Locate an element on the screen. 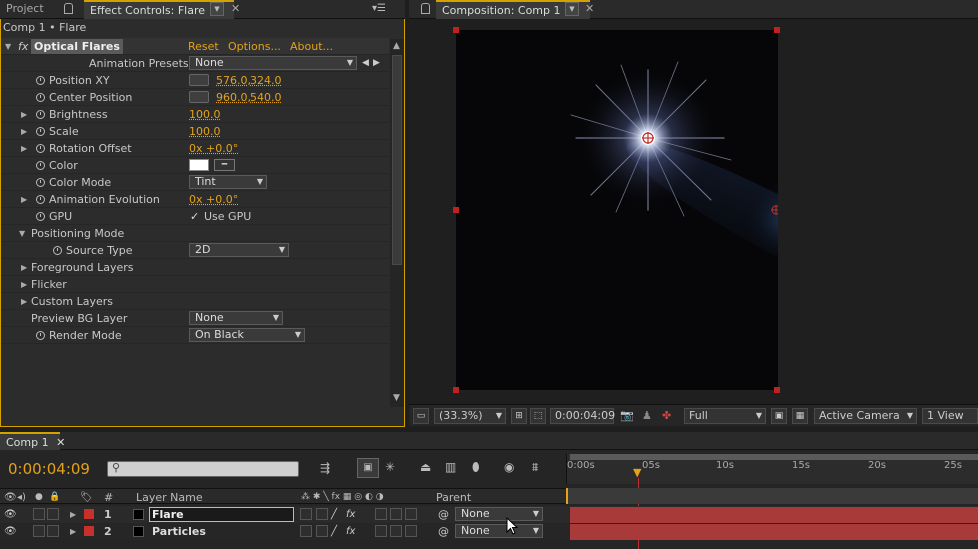  show-snapshot-icon: ♟ is located at coordinates (647, 415).